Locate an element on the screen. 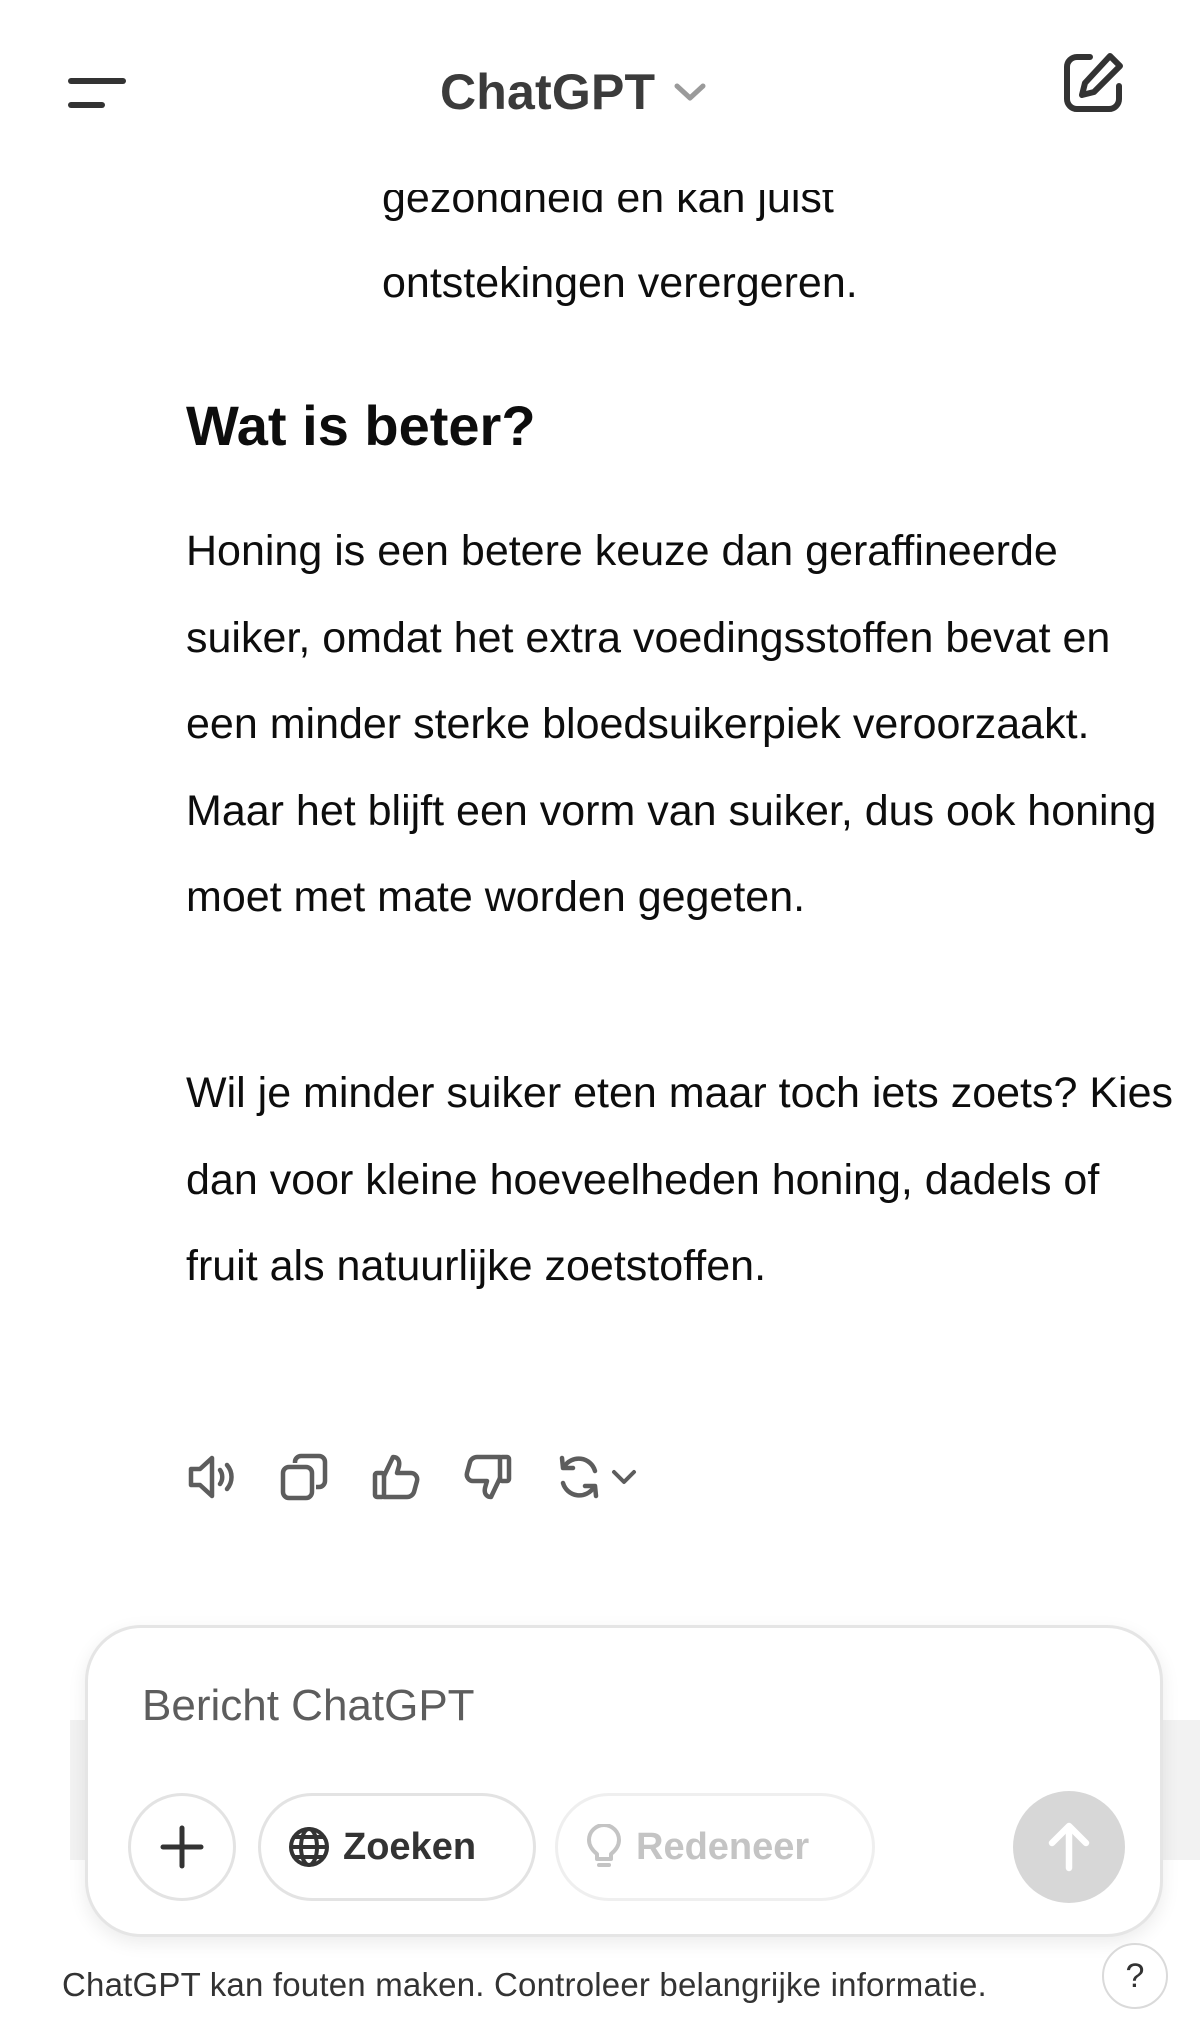 This screenshot has height=2039, width=1200. arrow-up-icon is located at coordinates (1069, 1847).